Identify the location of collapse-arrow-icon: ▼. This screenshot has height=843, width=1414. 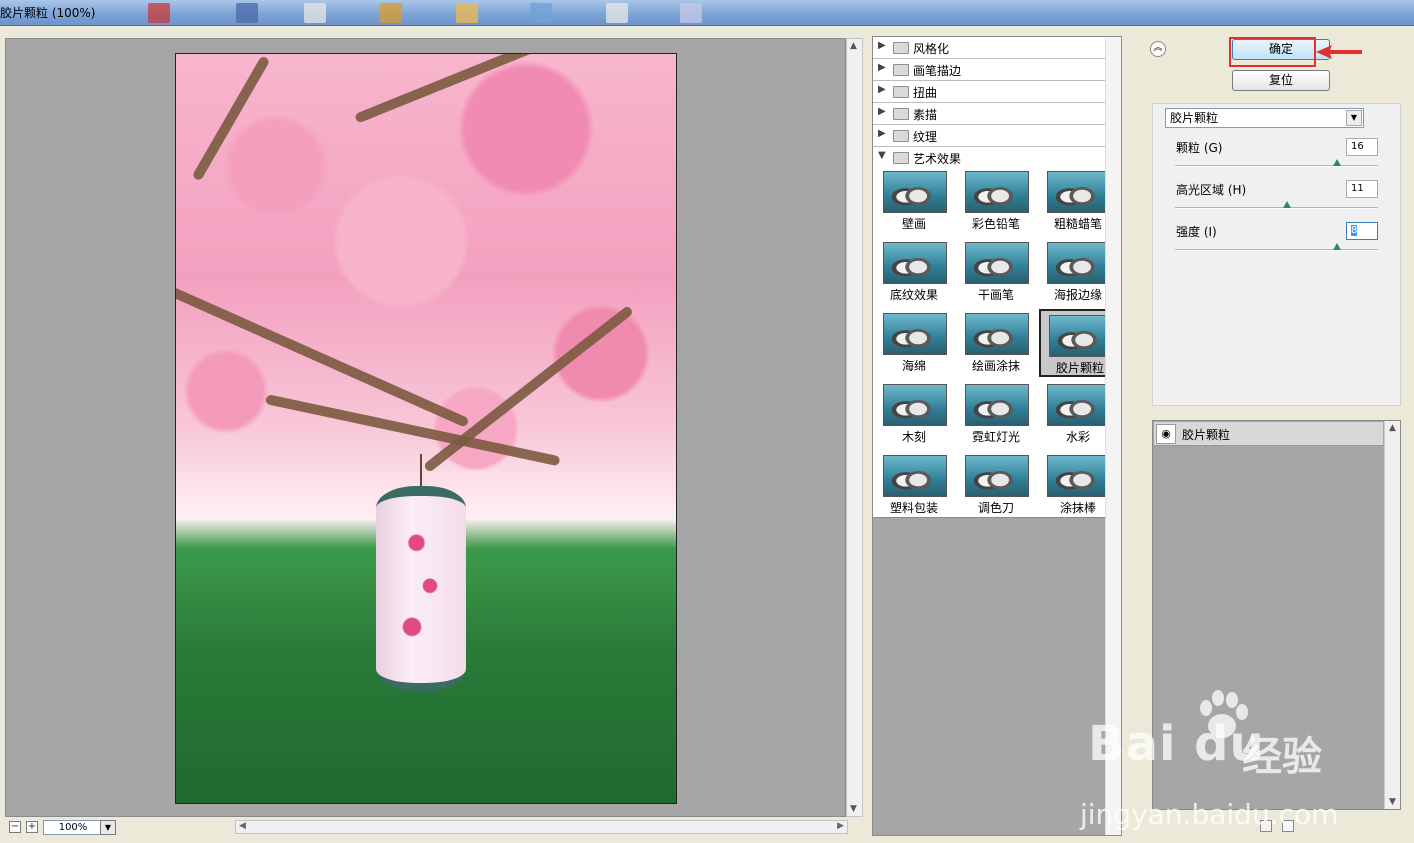
(882, 155).